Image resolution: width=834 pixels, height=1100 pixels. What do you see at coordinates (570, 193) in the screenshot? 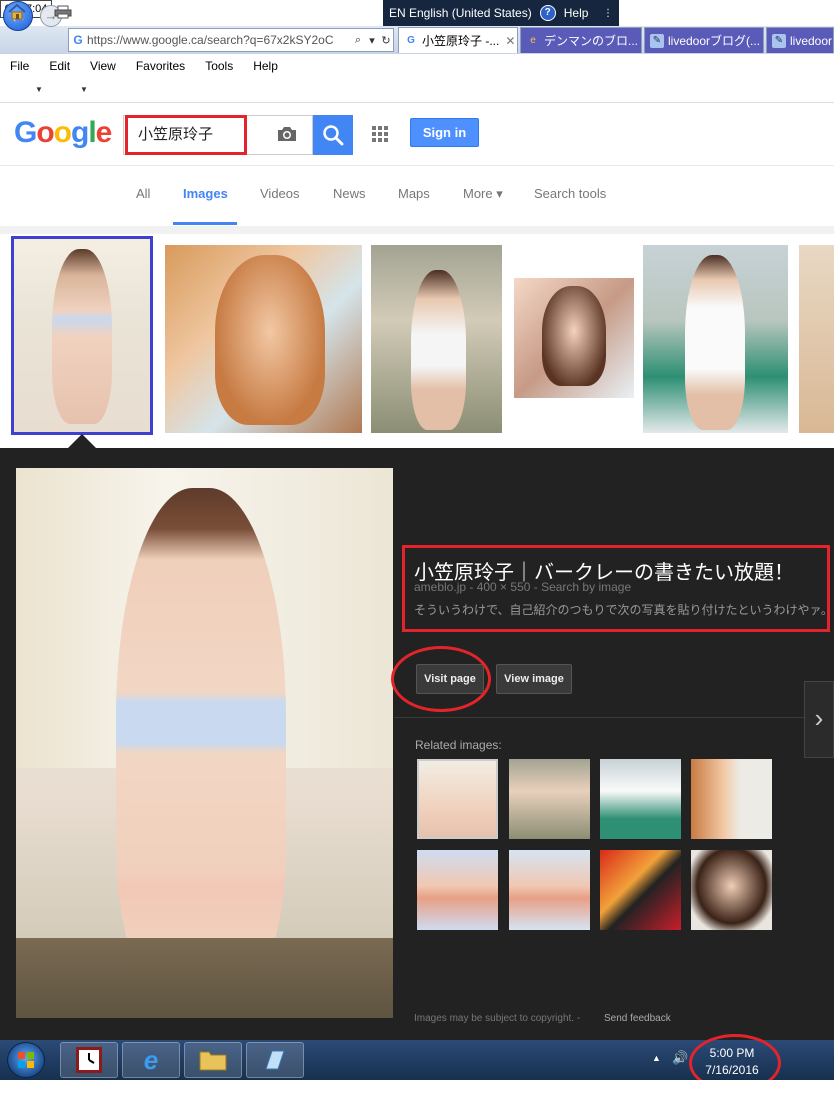
I see `tab-search-tools: Search tools` at bounding box center [570, 193].